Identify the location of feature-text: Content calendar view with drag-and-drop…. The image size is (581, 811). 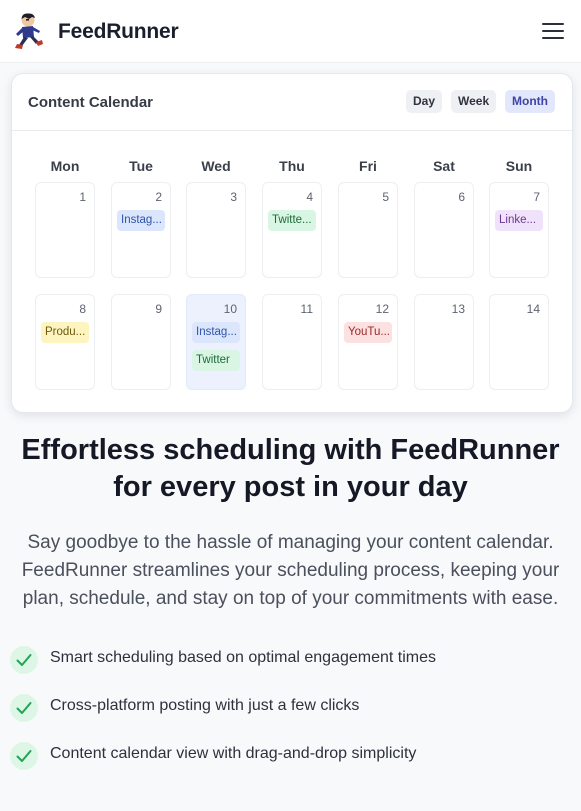
(233, 753).